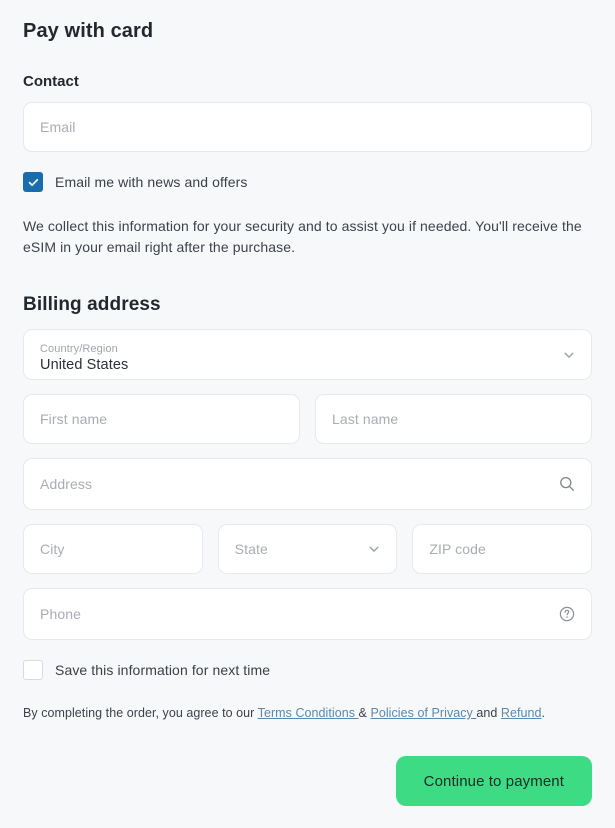  I want to click on zip-code-placeholder: ZIP code, so click(457, 549).